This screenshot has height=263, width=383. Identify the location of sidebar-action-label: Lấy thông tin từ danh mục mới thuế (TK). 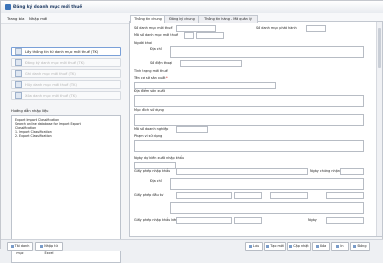
(62, 51).